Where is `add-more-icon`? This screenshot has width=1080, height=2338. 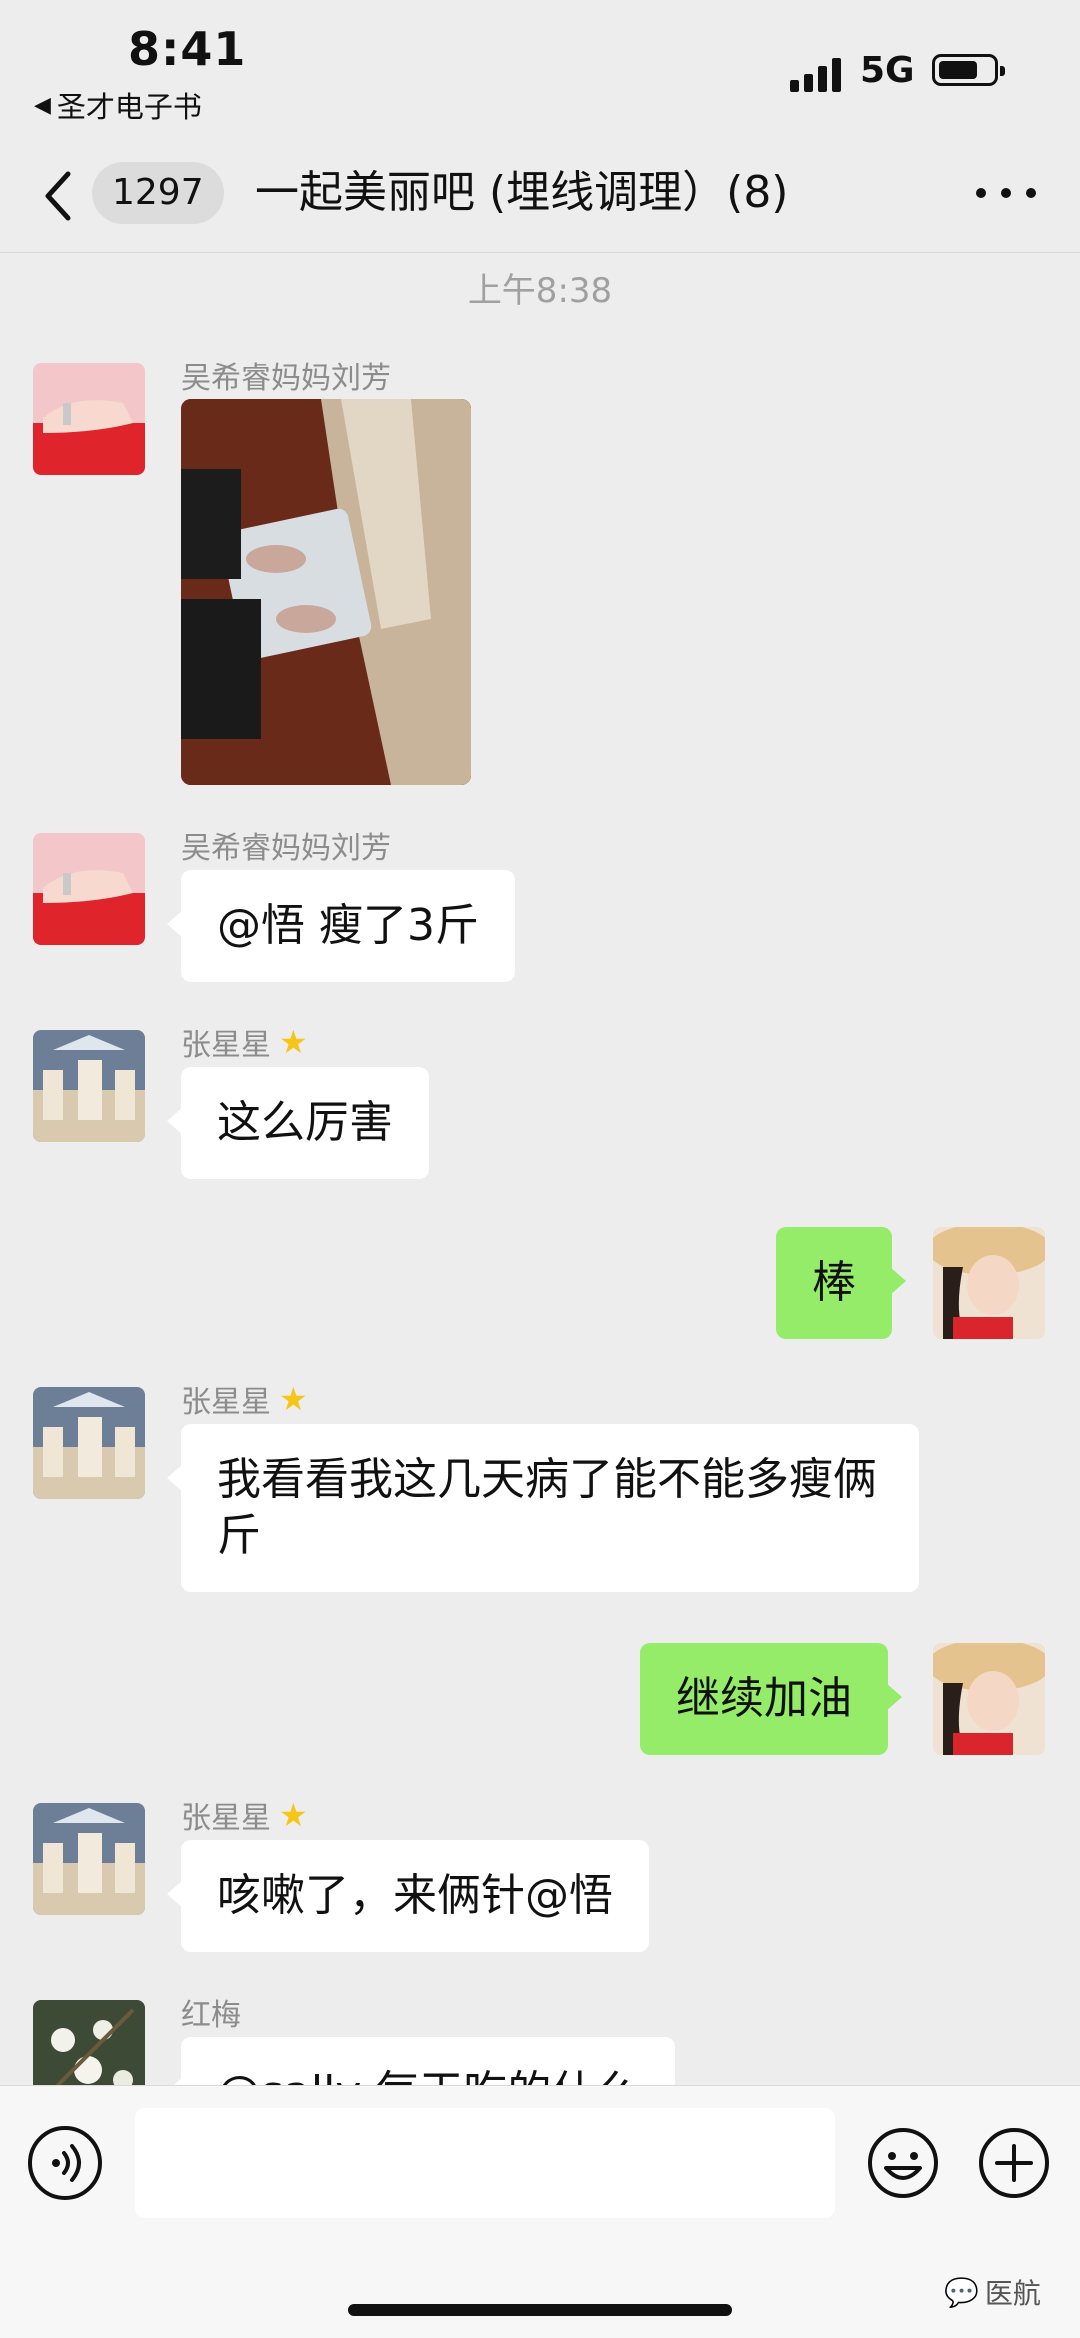 add-more-icon is located at coordinates (1014, 2163).